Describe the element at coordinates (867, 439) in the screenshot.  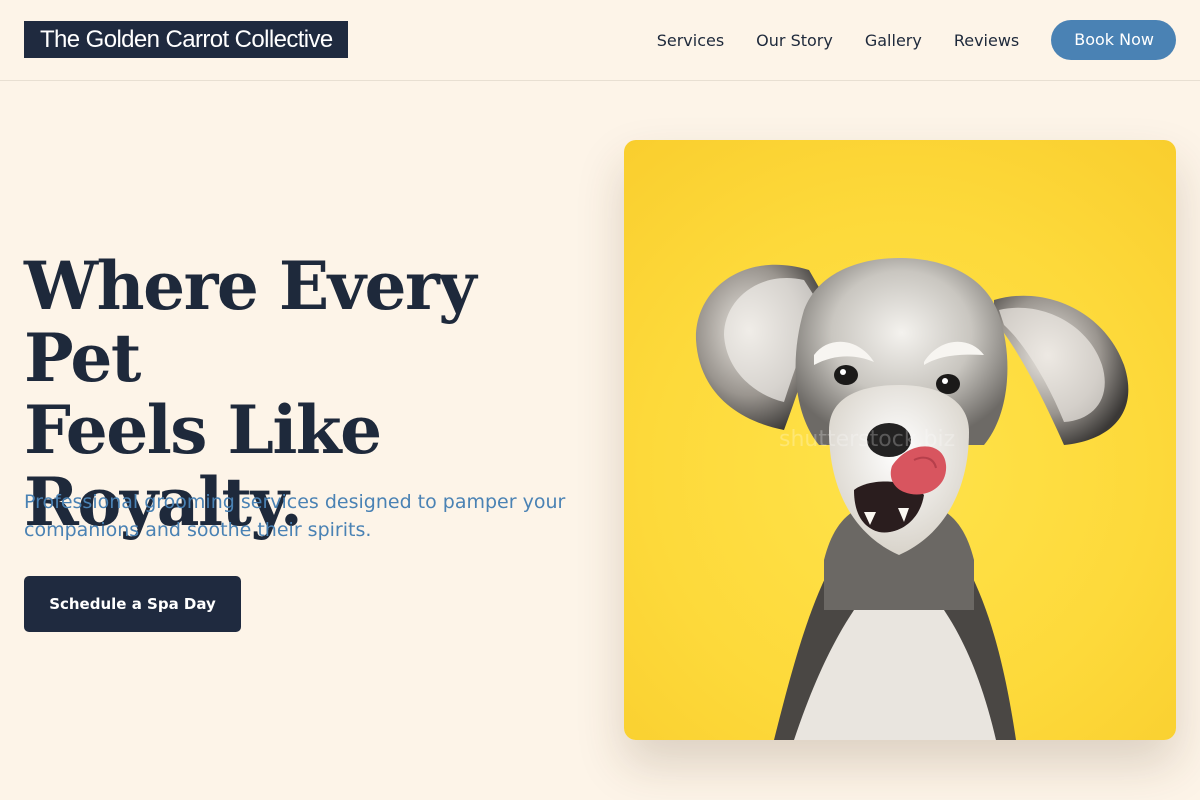
I see `image-watermark: shutterstock.biz` at that location.